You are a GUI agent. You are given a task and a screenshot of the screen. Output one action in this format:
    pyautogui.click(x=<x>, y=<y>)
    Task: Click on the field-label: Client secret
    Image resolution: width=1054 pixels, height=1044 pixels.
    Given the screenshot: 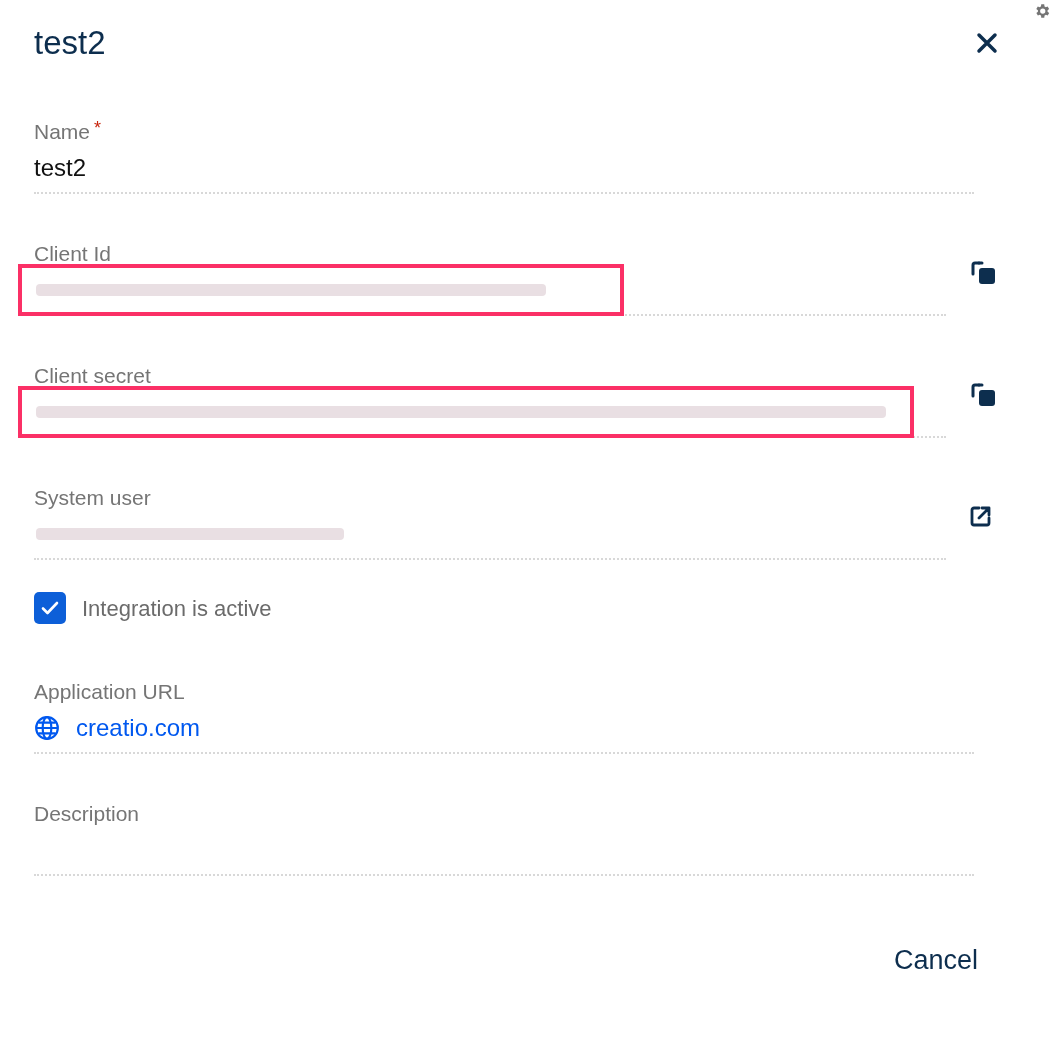 What is the action you would take?
    pyautogui.click(x=92, y=376)
    